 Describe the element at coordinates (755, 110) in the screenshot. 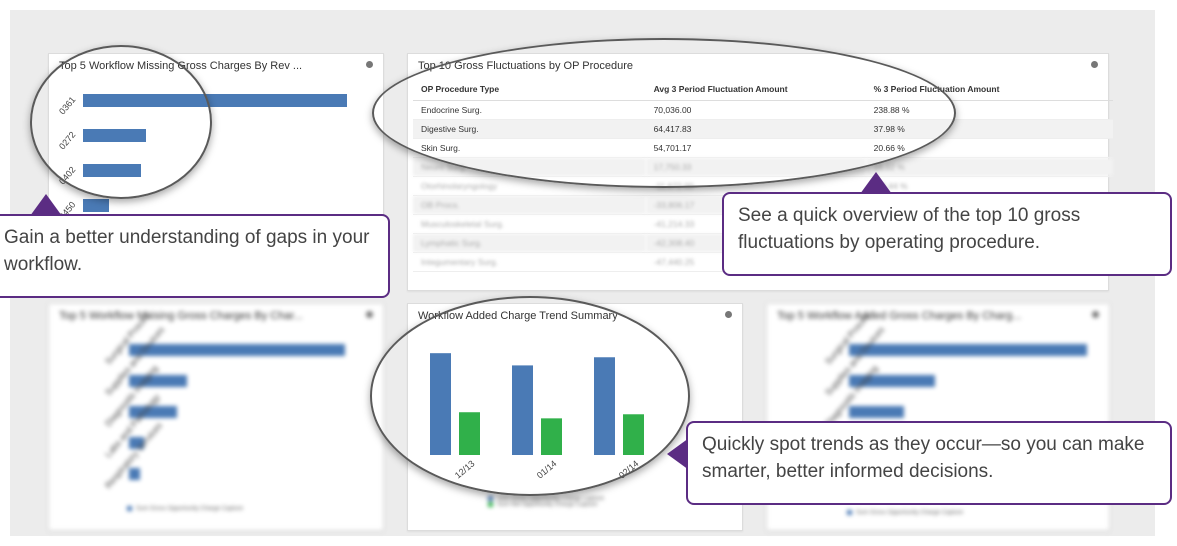

I see `table-cell: 70,036.00` at that location.